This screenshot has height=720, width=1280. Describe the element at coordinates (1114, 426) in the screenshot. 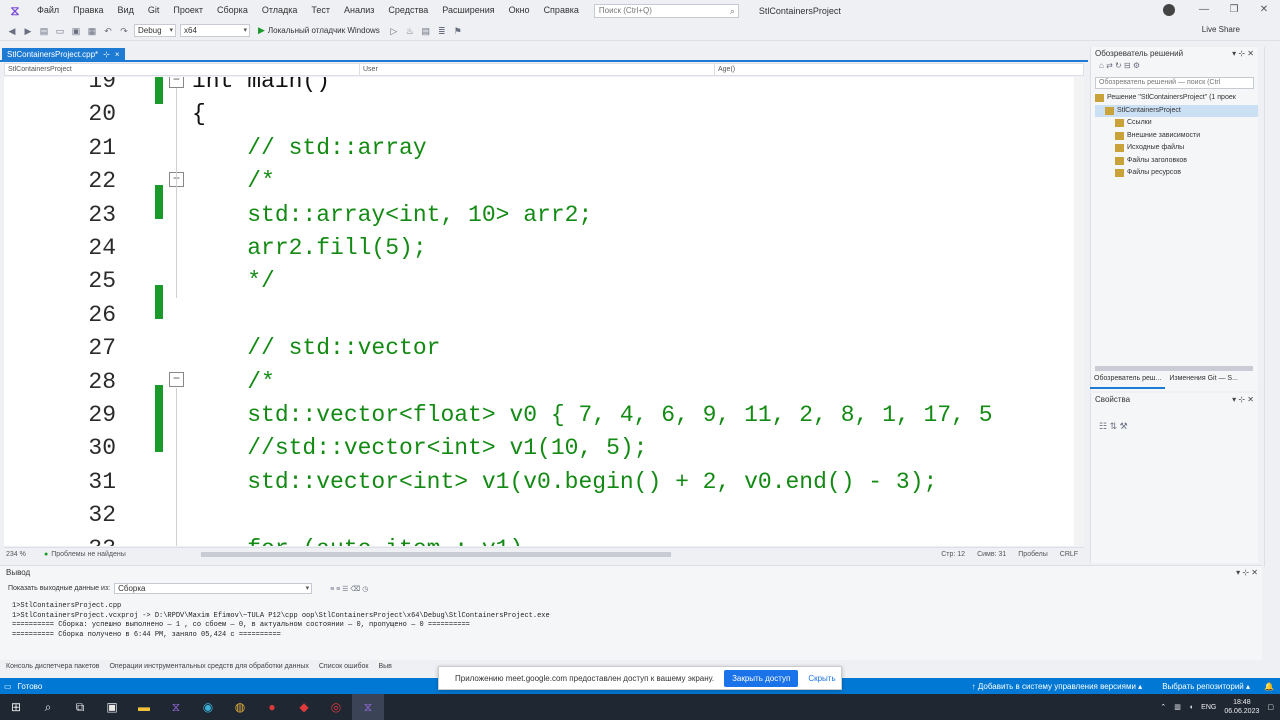

I see `alphabetical-icon: ⇅` at that location.